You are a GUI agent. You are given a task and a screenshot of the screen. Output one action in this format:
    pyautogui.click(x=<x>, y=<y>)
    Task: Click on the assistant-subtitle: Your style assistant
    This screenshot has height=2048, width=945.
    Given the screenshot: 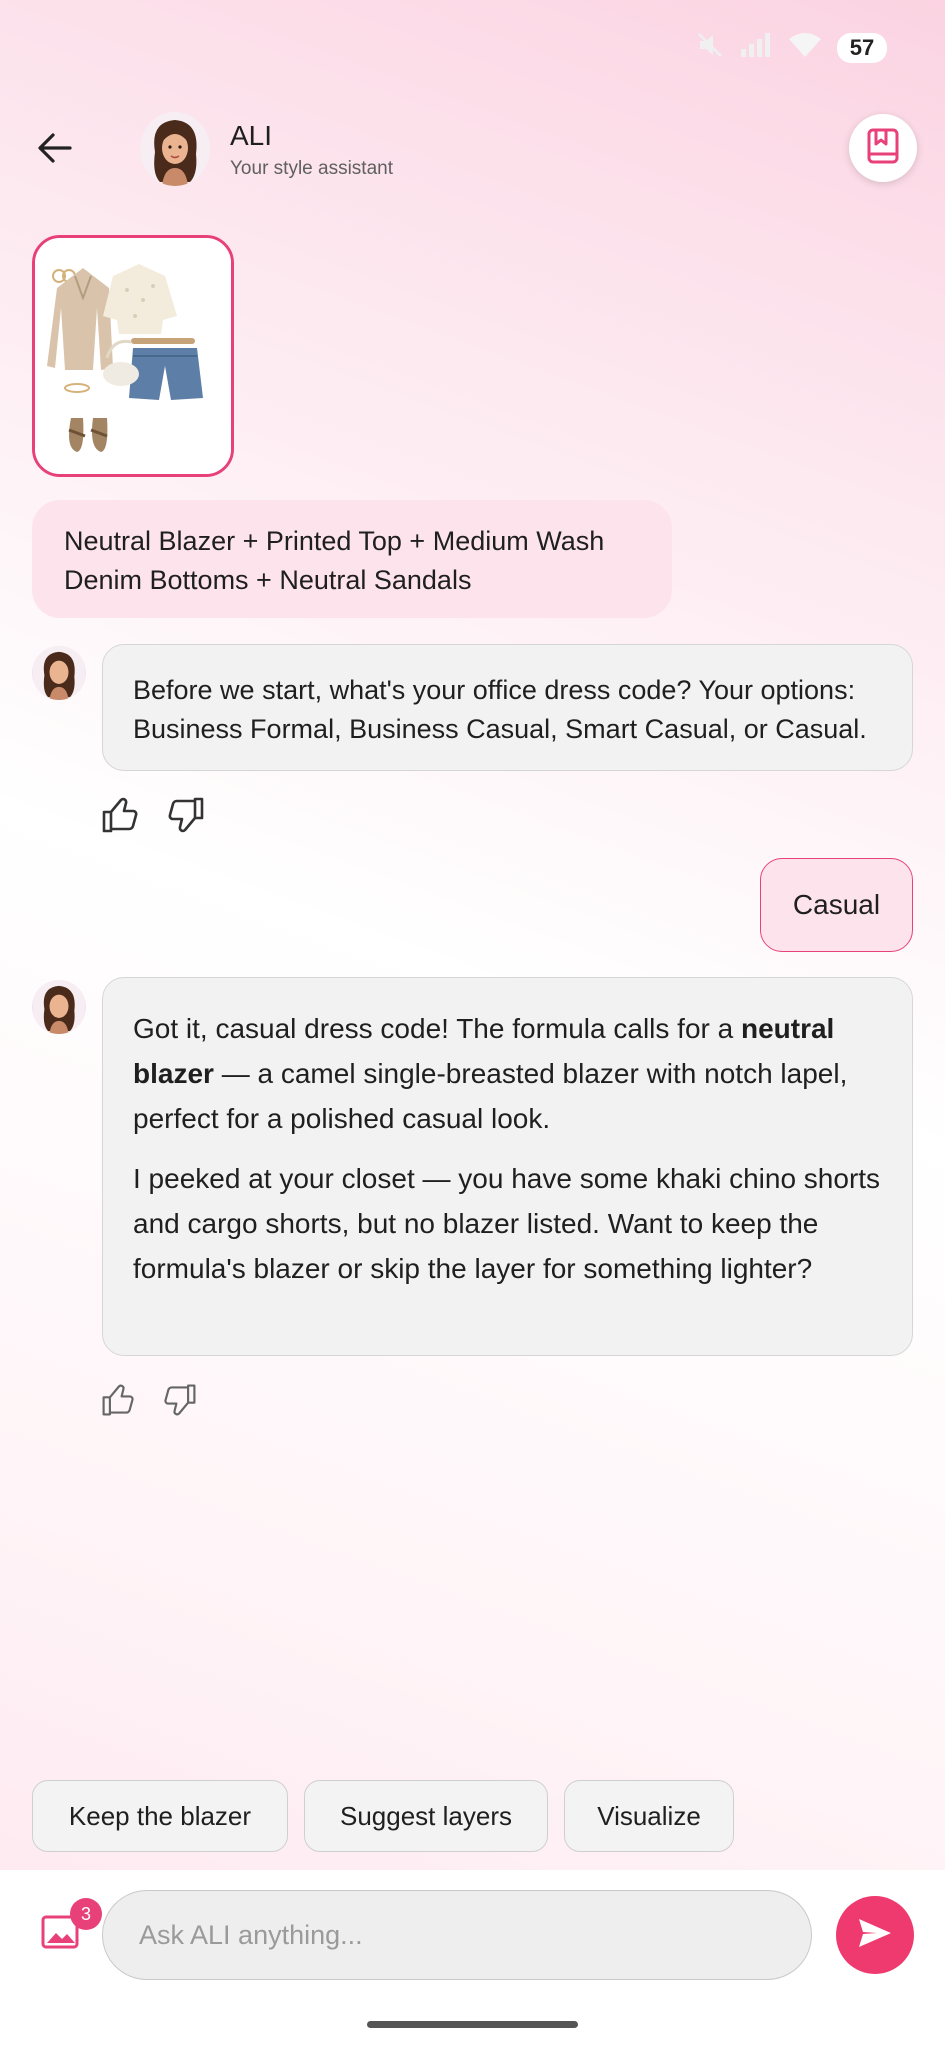 What is the action you would take?
    pyautogui.click(x=311, y=168)
    